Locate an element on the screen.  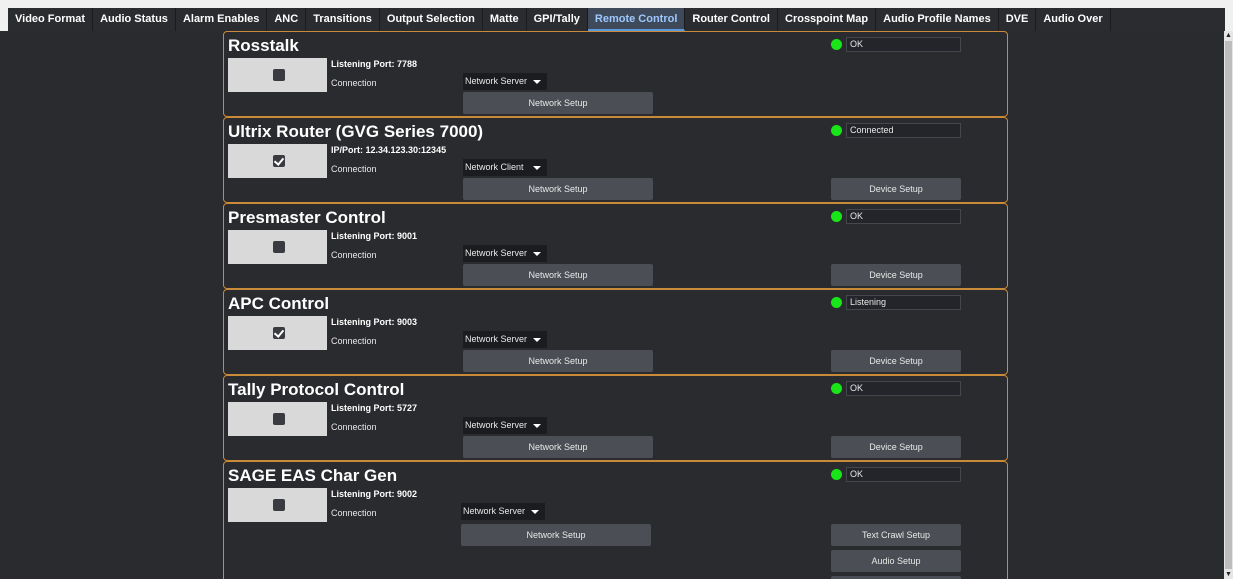
panel-title: APC Control is located at coordinates (279, 303).